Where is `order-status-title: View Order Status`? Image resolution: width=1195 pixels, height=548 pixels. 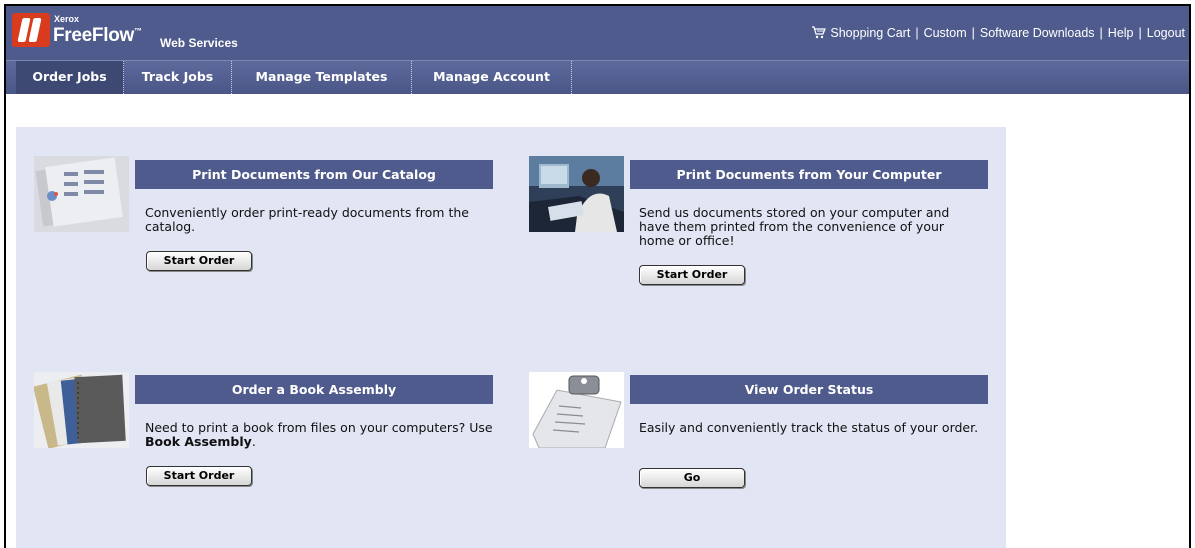 order-status-title: View Order Status is located at coordinates (809, 389).